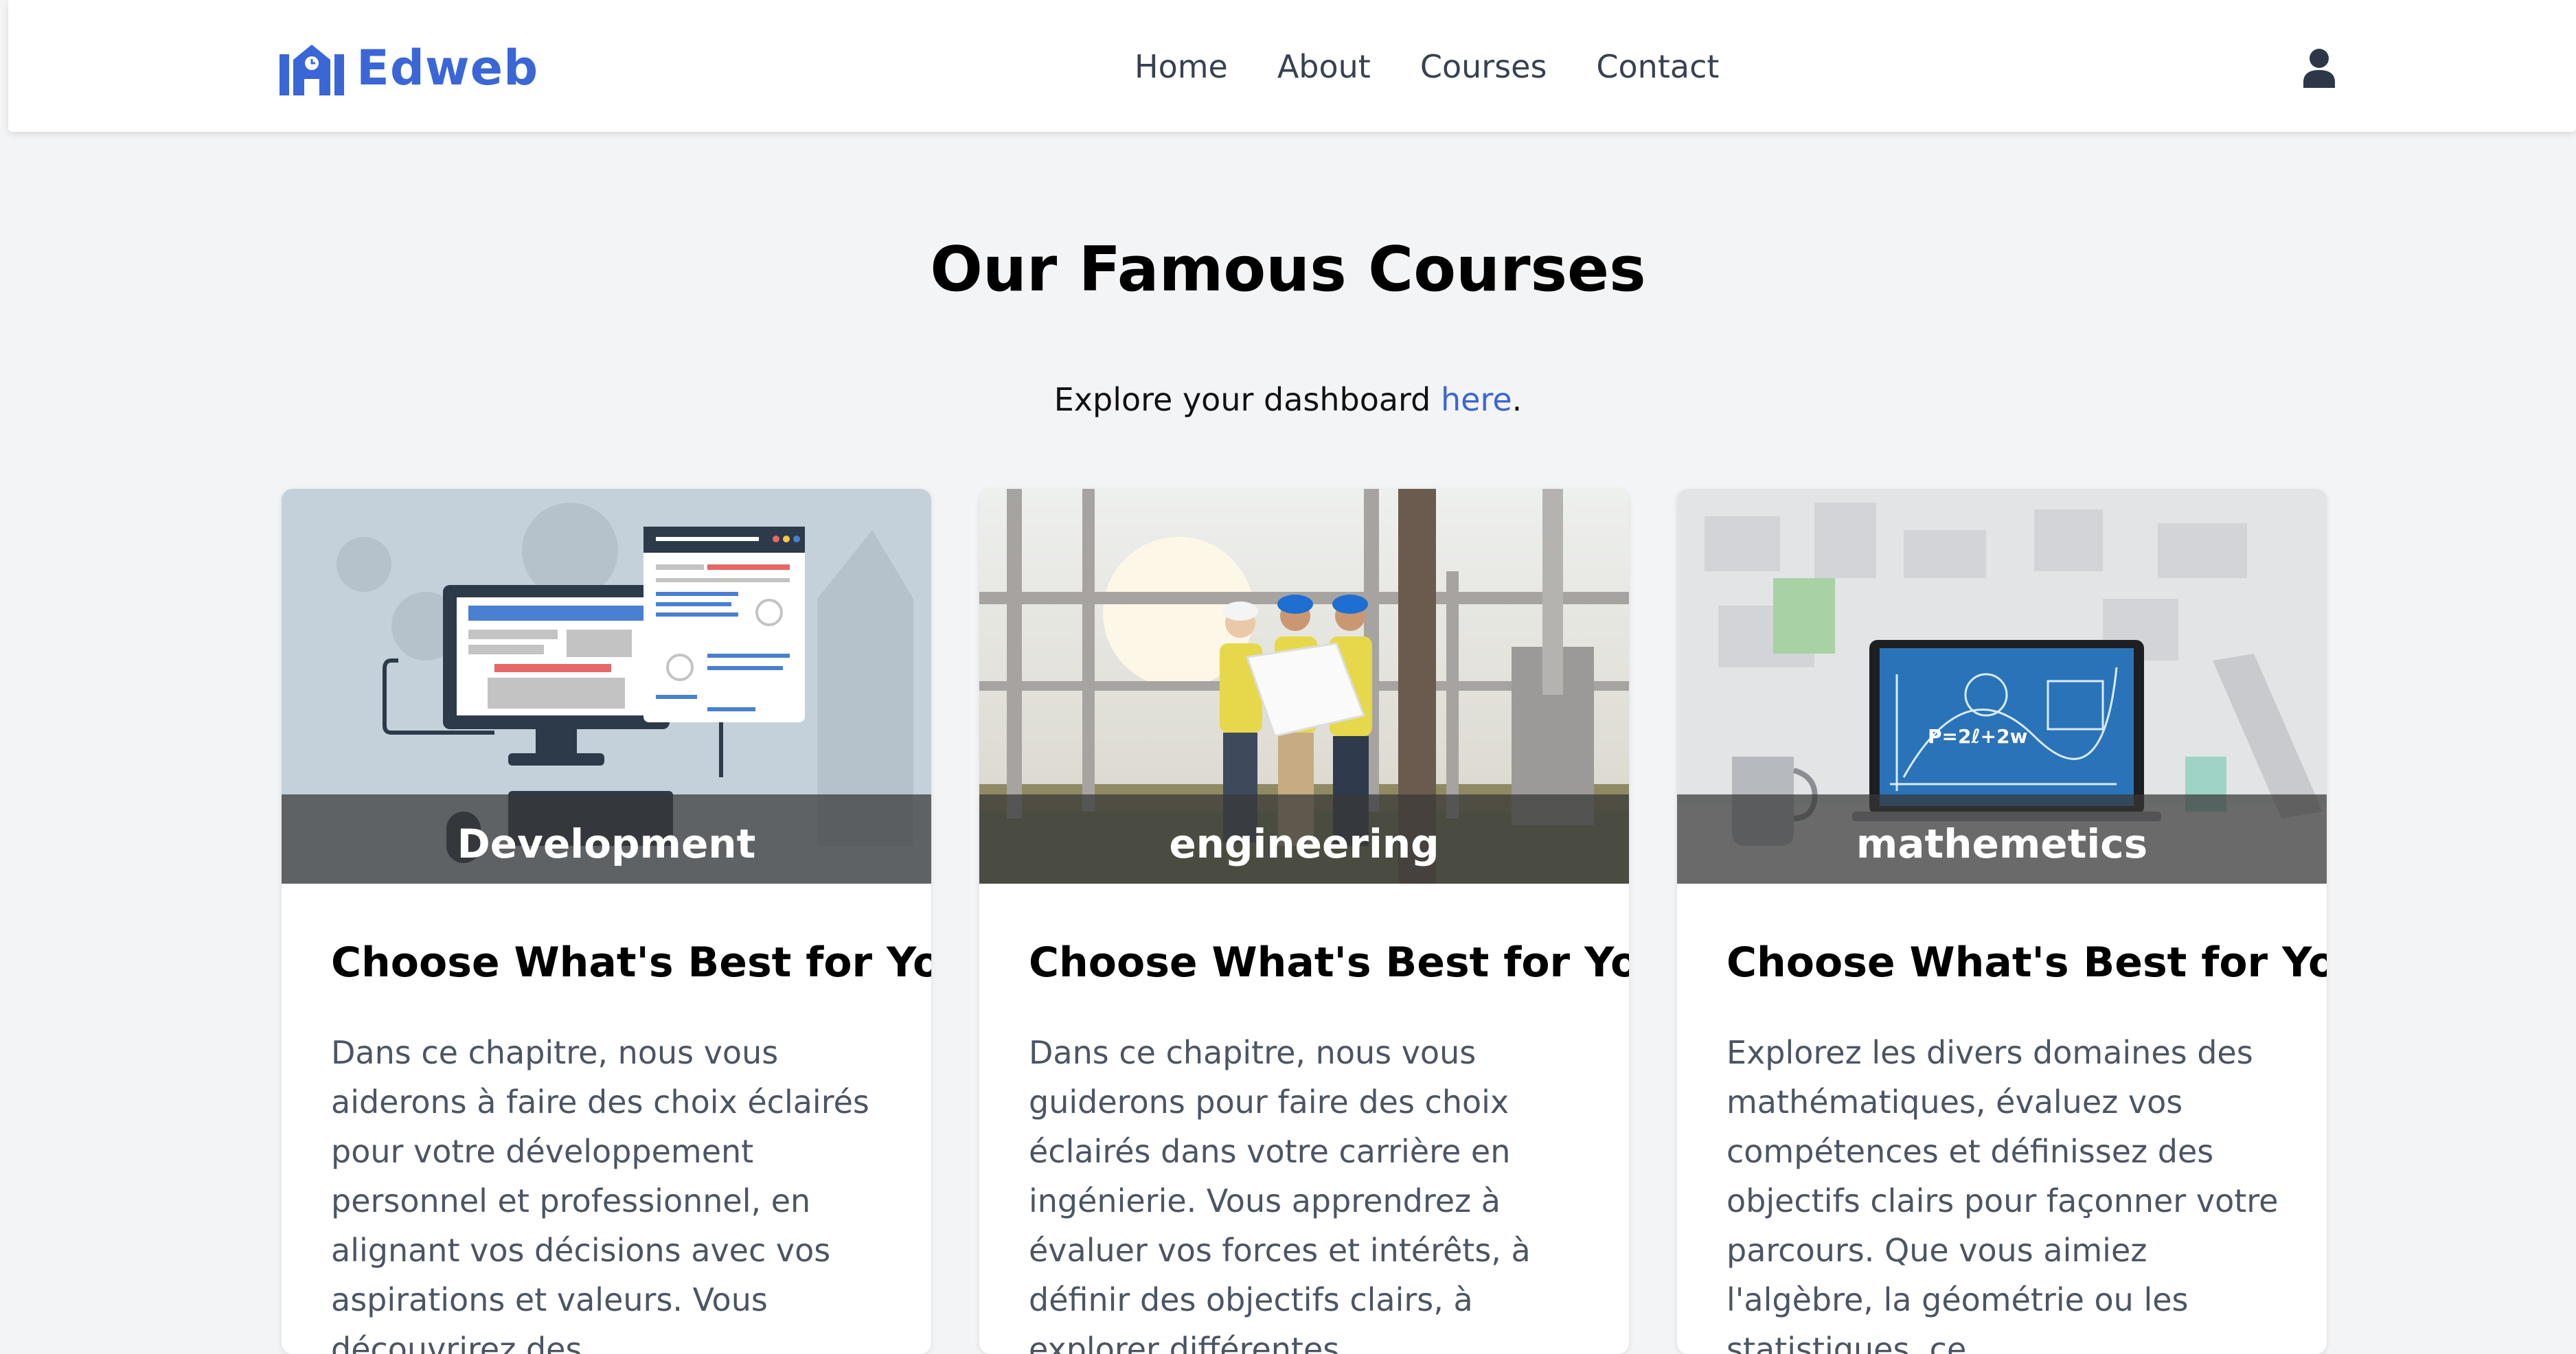 This screenshot has height=1354, width=2576. I want to click on nav-home: Home, so click(1181, 66).